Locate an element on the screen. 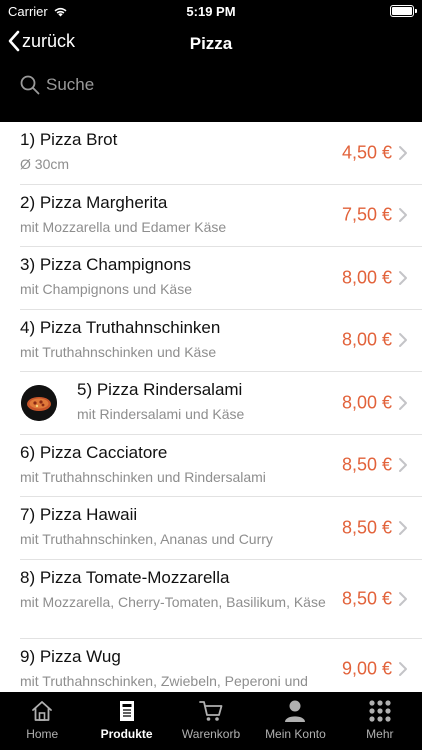  cart-icon is located at coordinates (211, 711).